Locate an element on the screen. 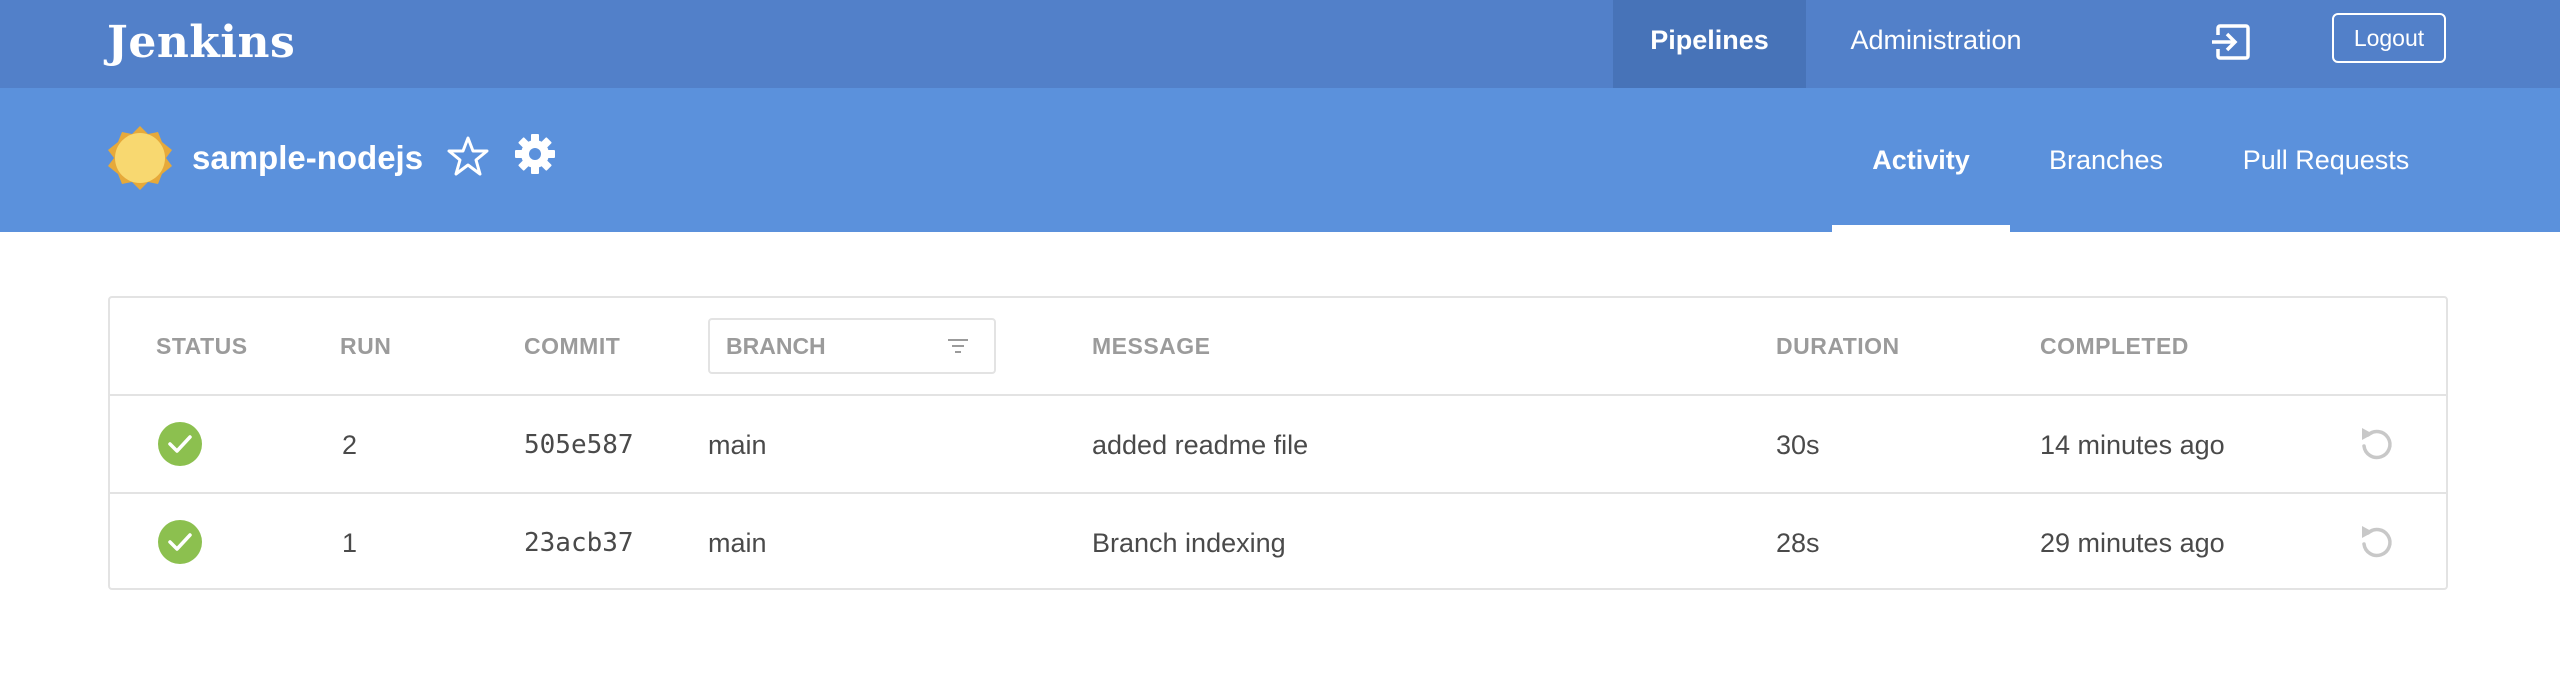 This screenshot has height=692, width=2560. commit-id: 505e587 is located at coordinates (579, 445).